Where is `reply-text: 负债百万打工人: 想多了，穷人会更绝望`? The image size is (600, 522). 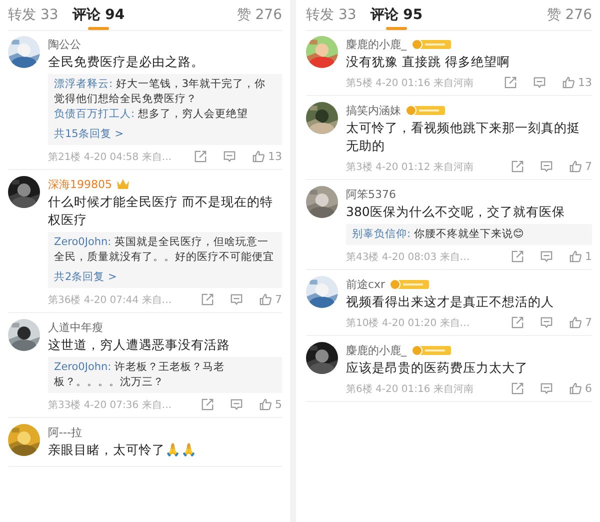
reply-text: 负债百万打工人: 想多了，穷人会更绝望 is located at coordinates (151, 114).